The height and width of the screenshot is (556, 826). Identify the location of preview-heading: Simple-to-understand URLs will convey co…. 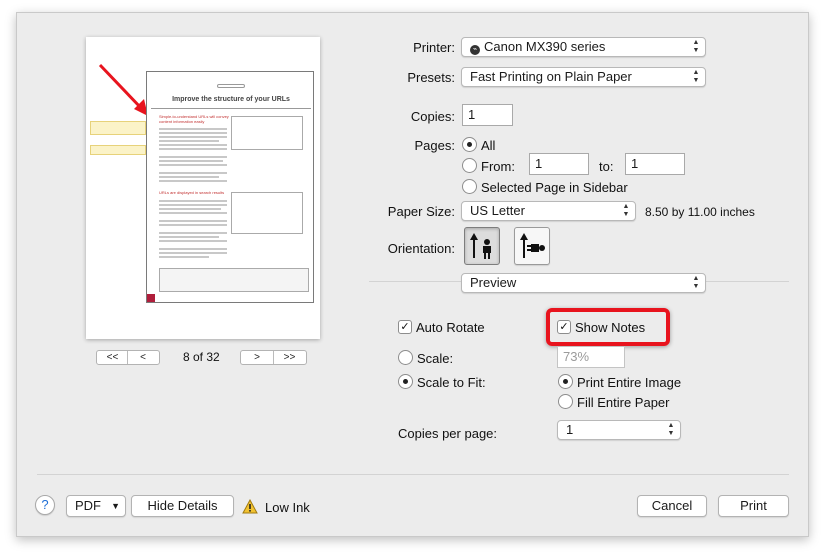
(194, 119).